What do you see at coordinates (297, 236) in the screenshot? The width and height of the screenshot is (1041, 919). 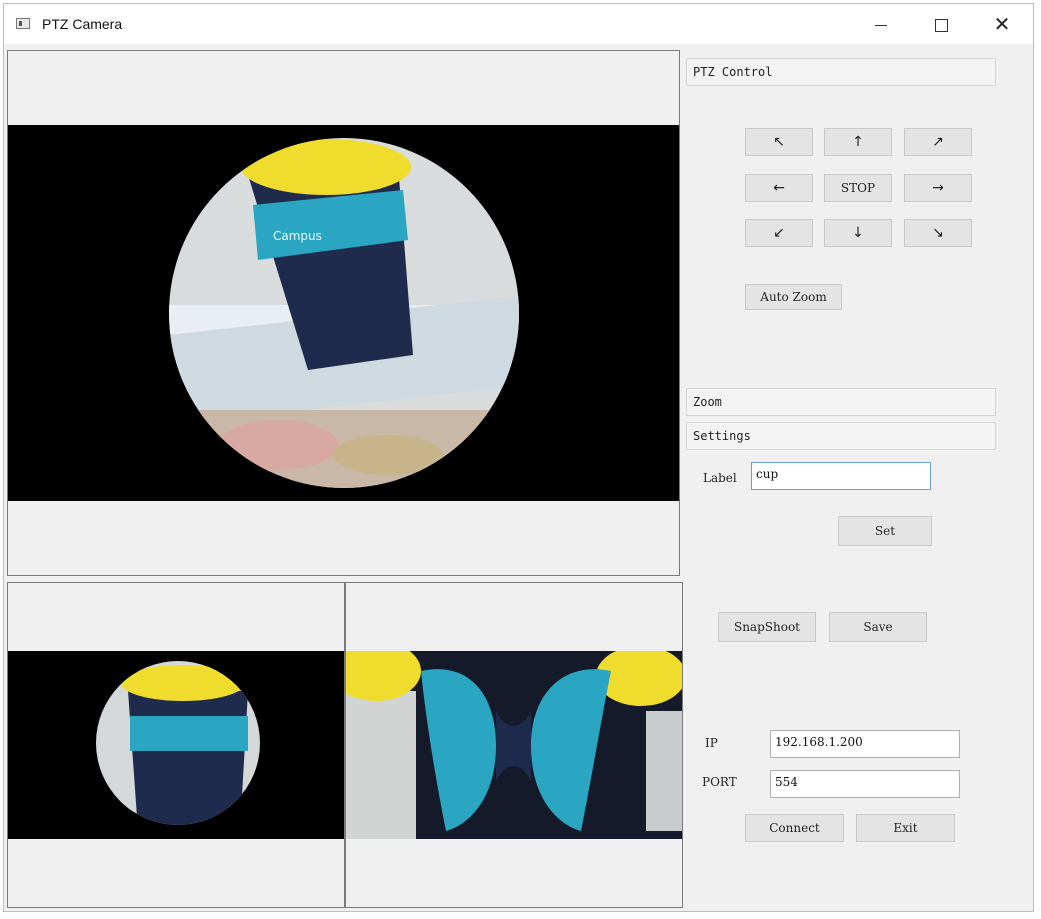 I see `svg-text: Campus` at bounding box center [297, 236].